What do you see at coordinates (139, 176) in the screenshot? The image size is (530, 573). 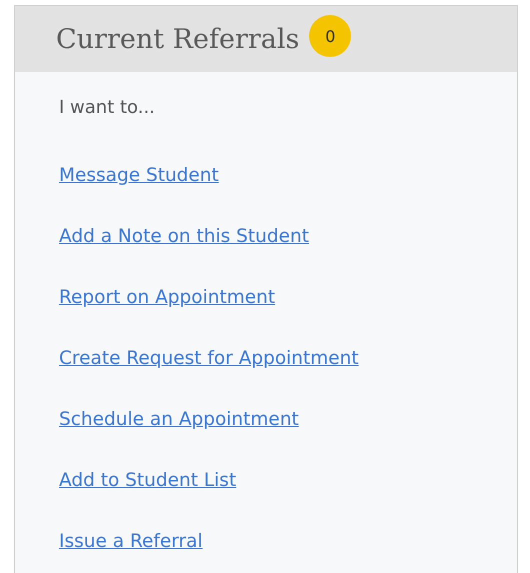 I see `action-link: Message Student` at bounding box center [139, 176].